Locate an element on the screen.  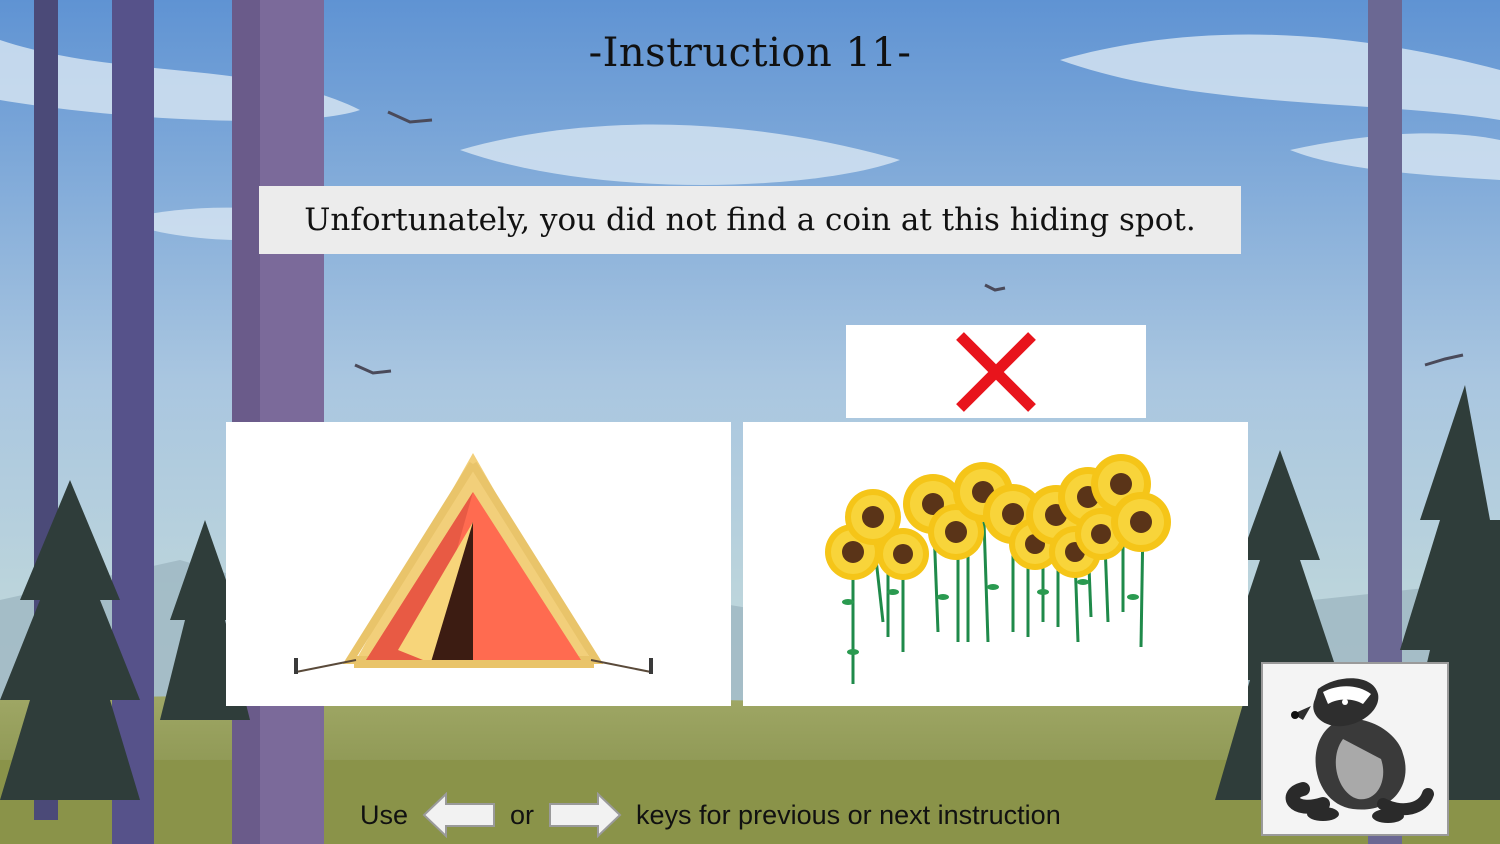
tent-image is located at coordinates (473, 563).